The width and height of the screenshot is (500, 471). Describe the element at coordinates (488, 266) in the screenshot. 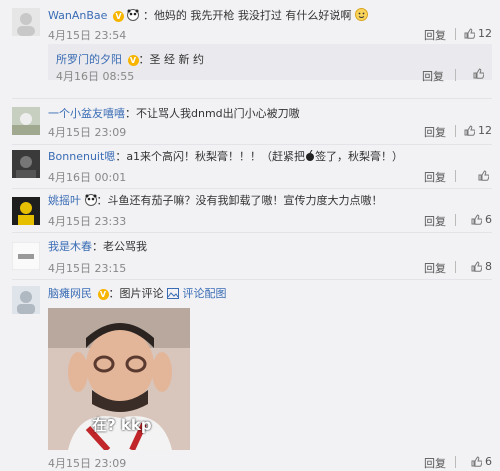

I see `like-count: 8` at that location.